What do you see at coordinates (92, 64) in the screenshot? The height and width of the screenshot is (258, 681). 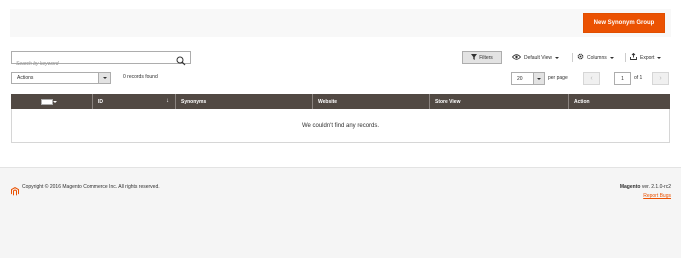 I see `search-input` at bounding box center [92, 64].